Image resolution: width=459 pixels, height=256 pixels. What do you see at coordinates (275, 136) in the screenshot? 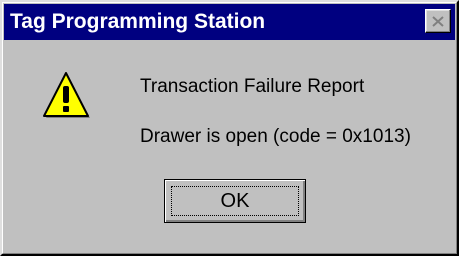
I see `message-detail: Drawer is open (code = 0x1013)` at bounding box center [275, 136].